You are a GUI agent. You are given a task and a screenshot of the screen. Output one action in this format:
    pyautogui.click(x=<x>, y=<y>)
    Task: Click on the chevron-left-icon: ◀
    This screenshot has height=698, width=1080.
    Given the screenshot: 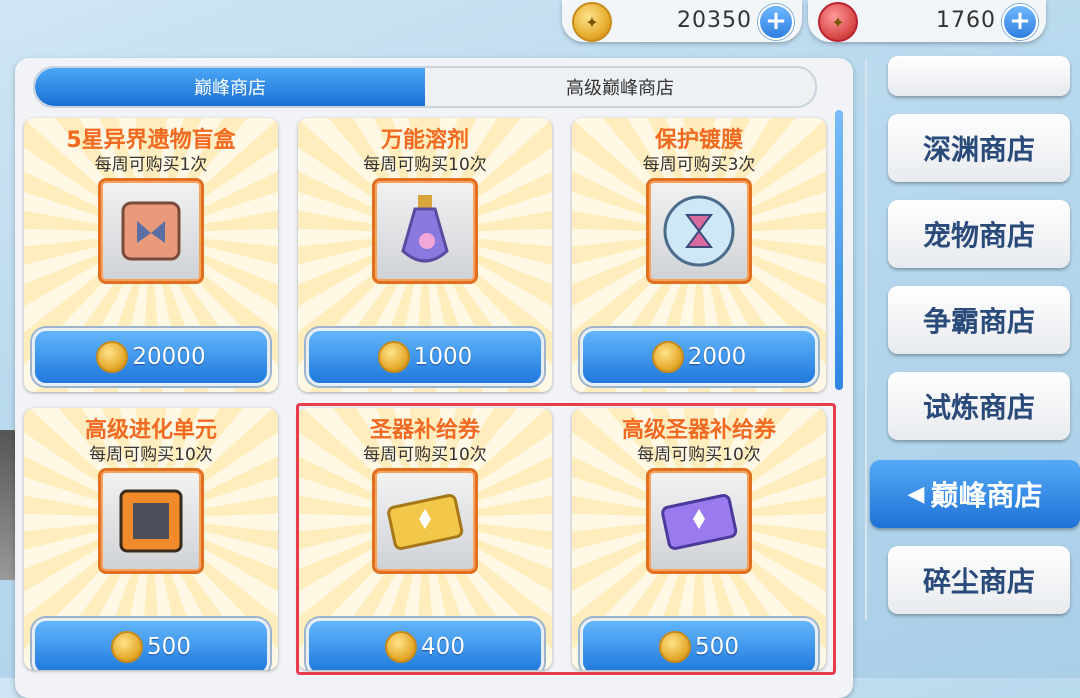 What is the action you would take?
    pyautogui.click(x=916, y=494)
    